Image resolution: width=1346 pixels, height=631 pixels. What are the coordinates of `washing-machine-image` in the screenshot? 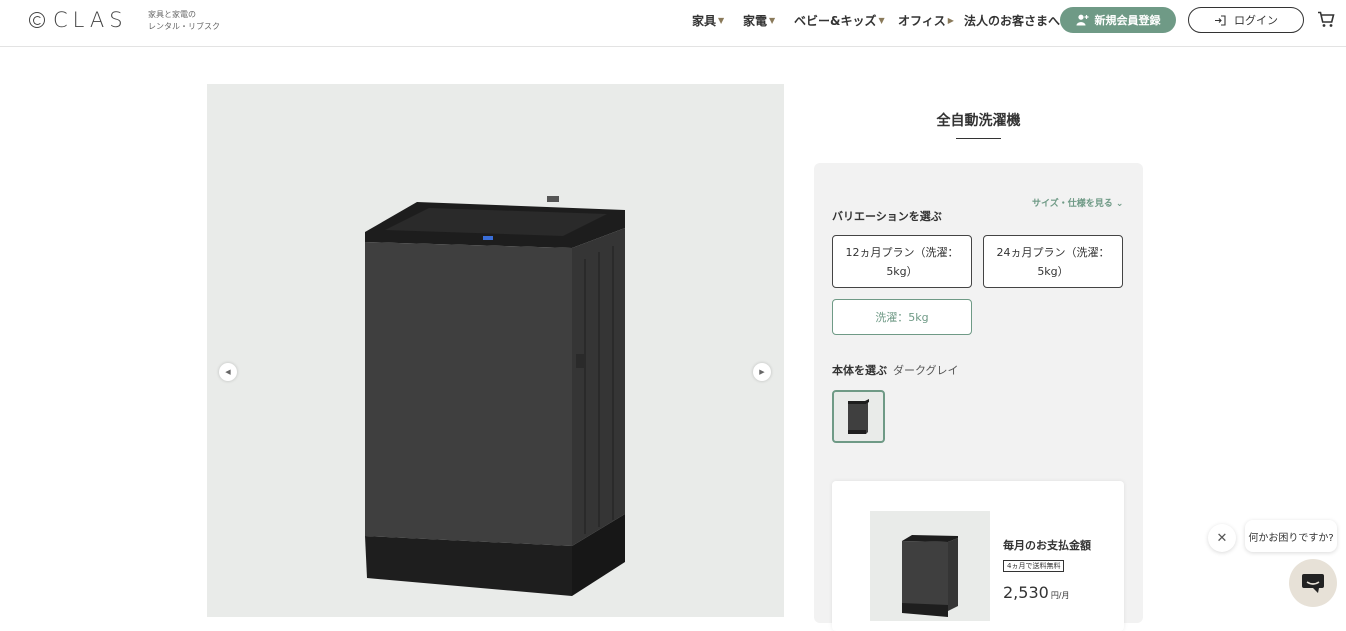 It's located at (495, 396).